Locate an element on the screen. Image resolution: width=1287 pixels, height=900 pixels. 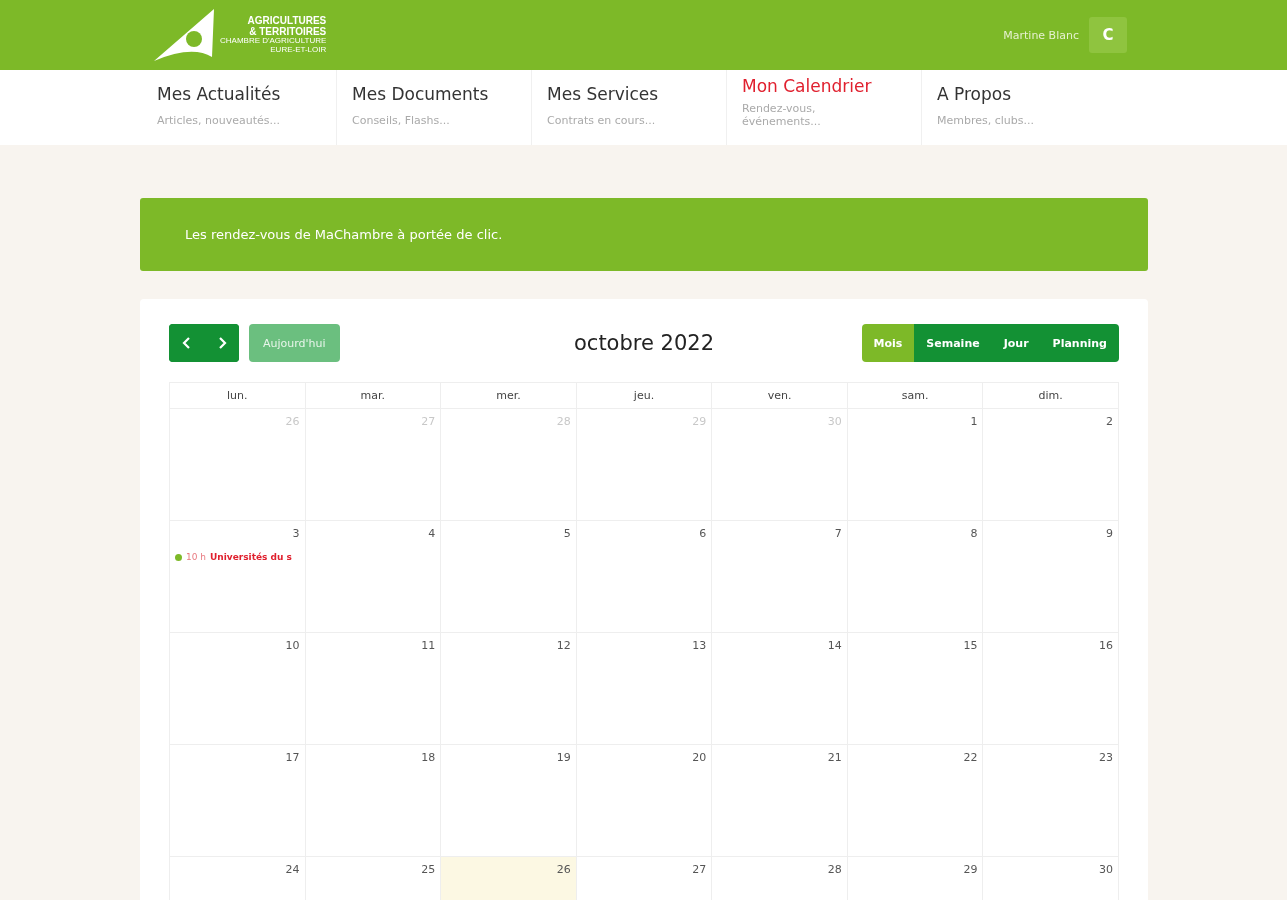
day-number: 26 is located at coordinates (563, 869).